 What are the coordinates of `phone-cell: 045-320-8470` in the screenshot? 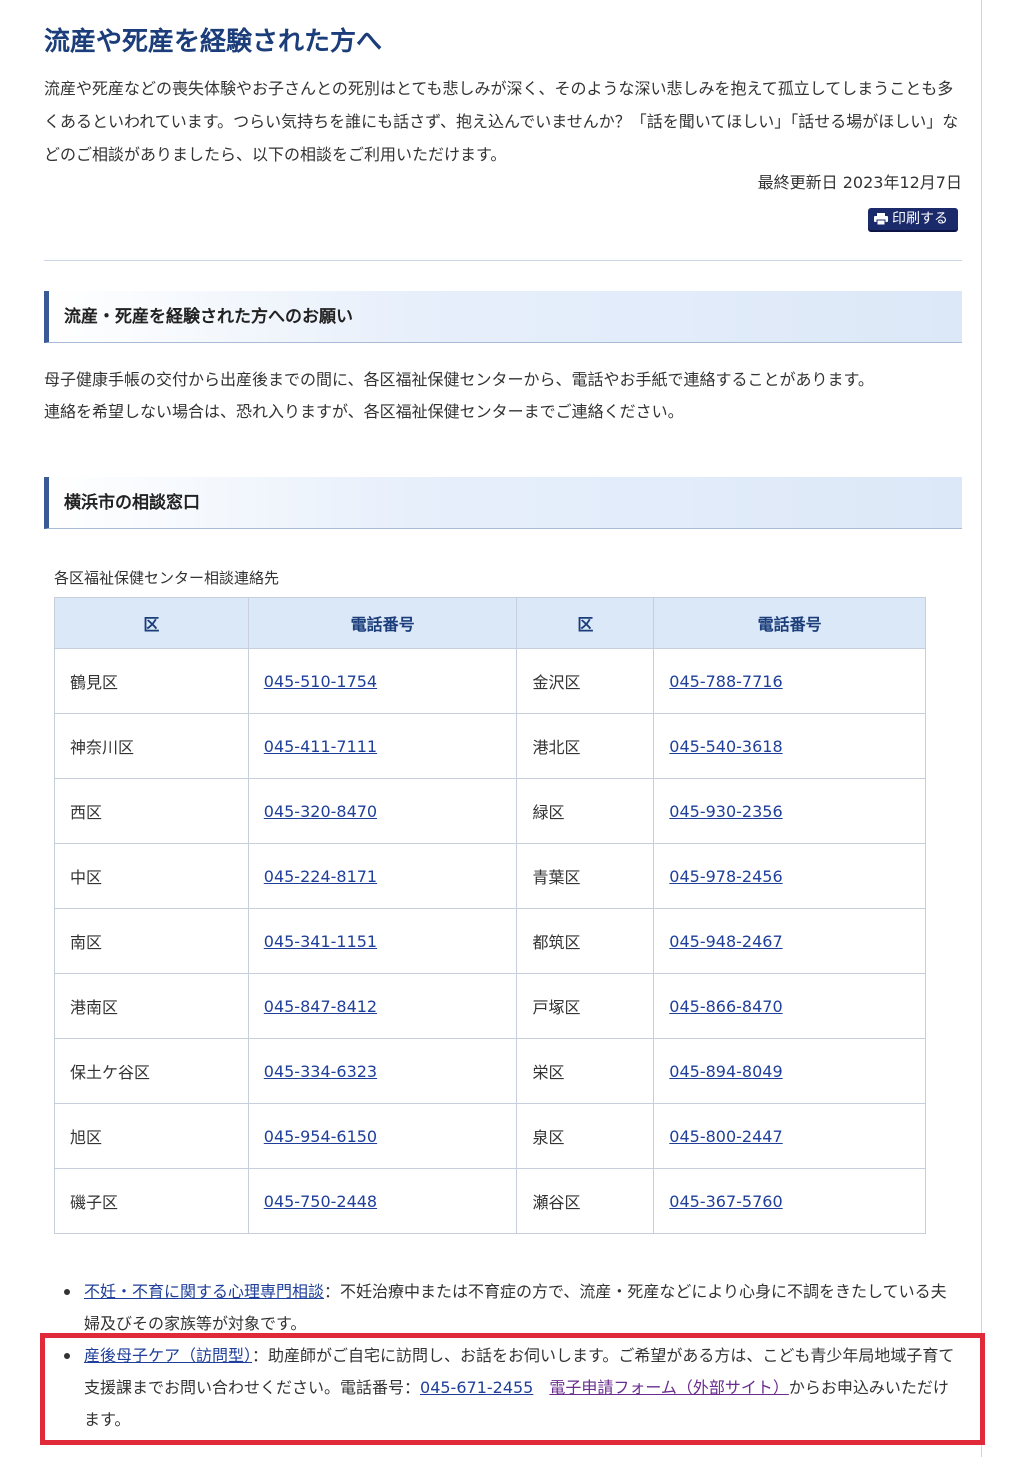 It's located at (382, 811).